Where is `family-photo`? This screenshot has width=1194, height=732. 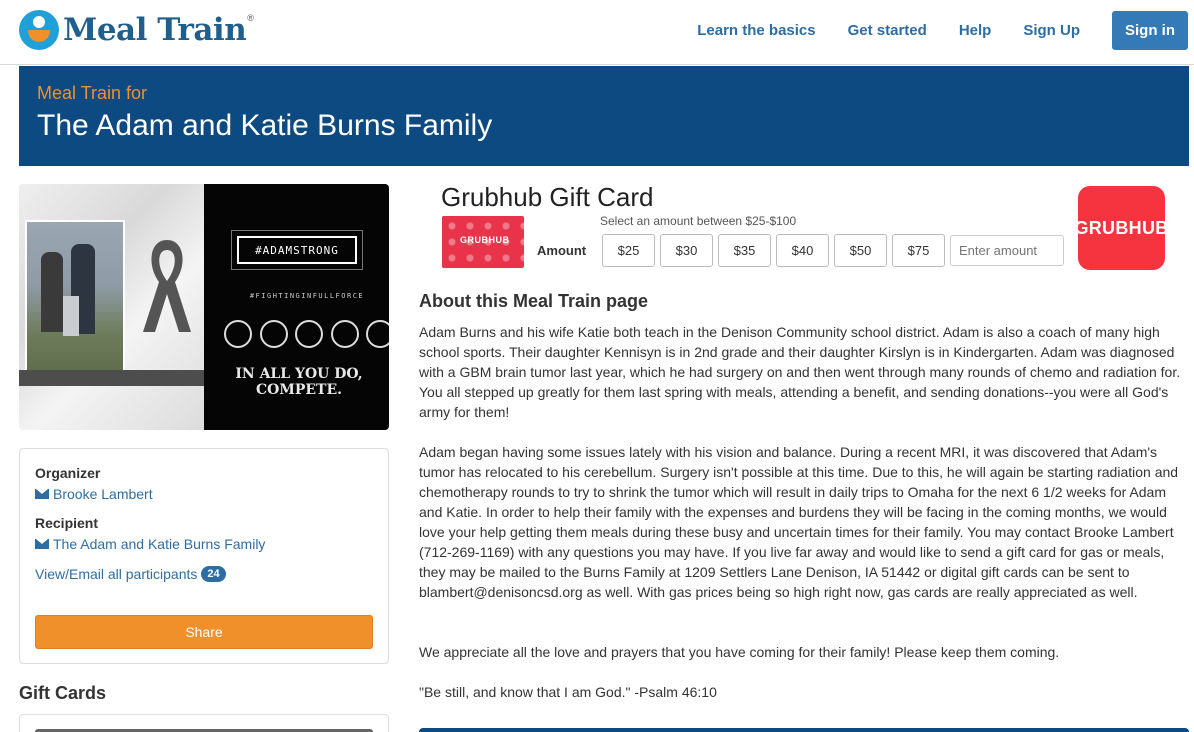 family-photo is located at coordinates (75, 303).